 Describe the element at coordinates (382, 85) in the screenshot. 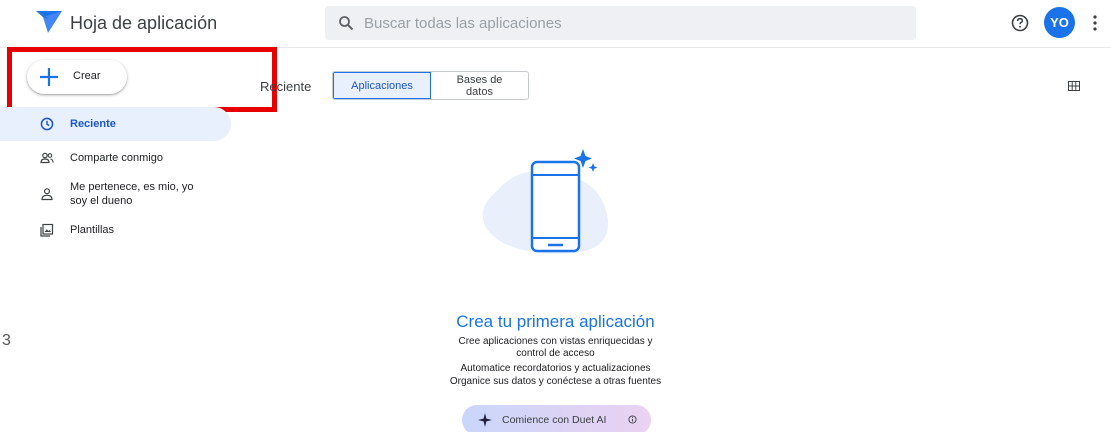

I see `tab-applications: Aplicaciones` at that location.